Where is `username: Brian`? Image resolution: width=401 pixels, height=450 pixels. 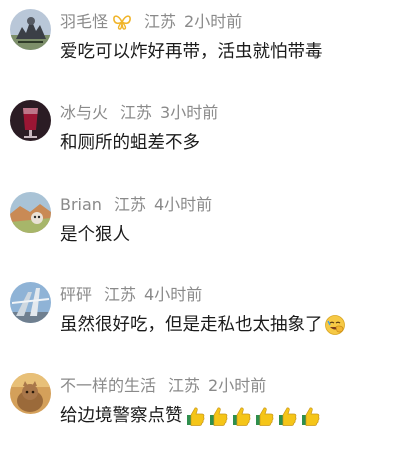 username: Brian is located at coordinates (81, 205).